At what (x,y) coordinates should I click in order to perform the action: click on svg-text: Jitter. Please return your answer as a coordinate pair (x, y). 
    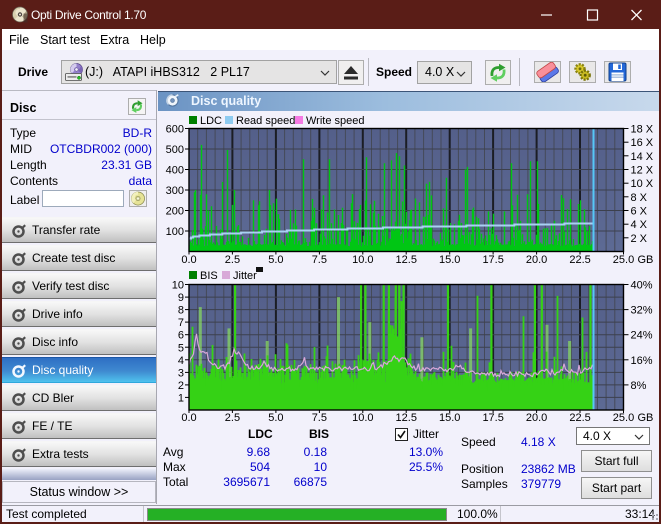
    Looking at the image, I should click on (245, 276).